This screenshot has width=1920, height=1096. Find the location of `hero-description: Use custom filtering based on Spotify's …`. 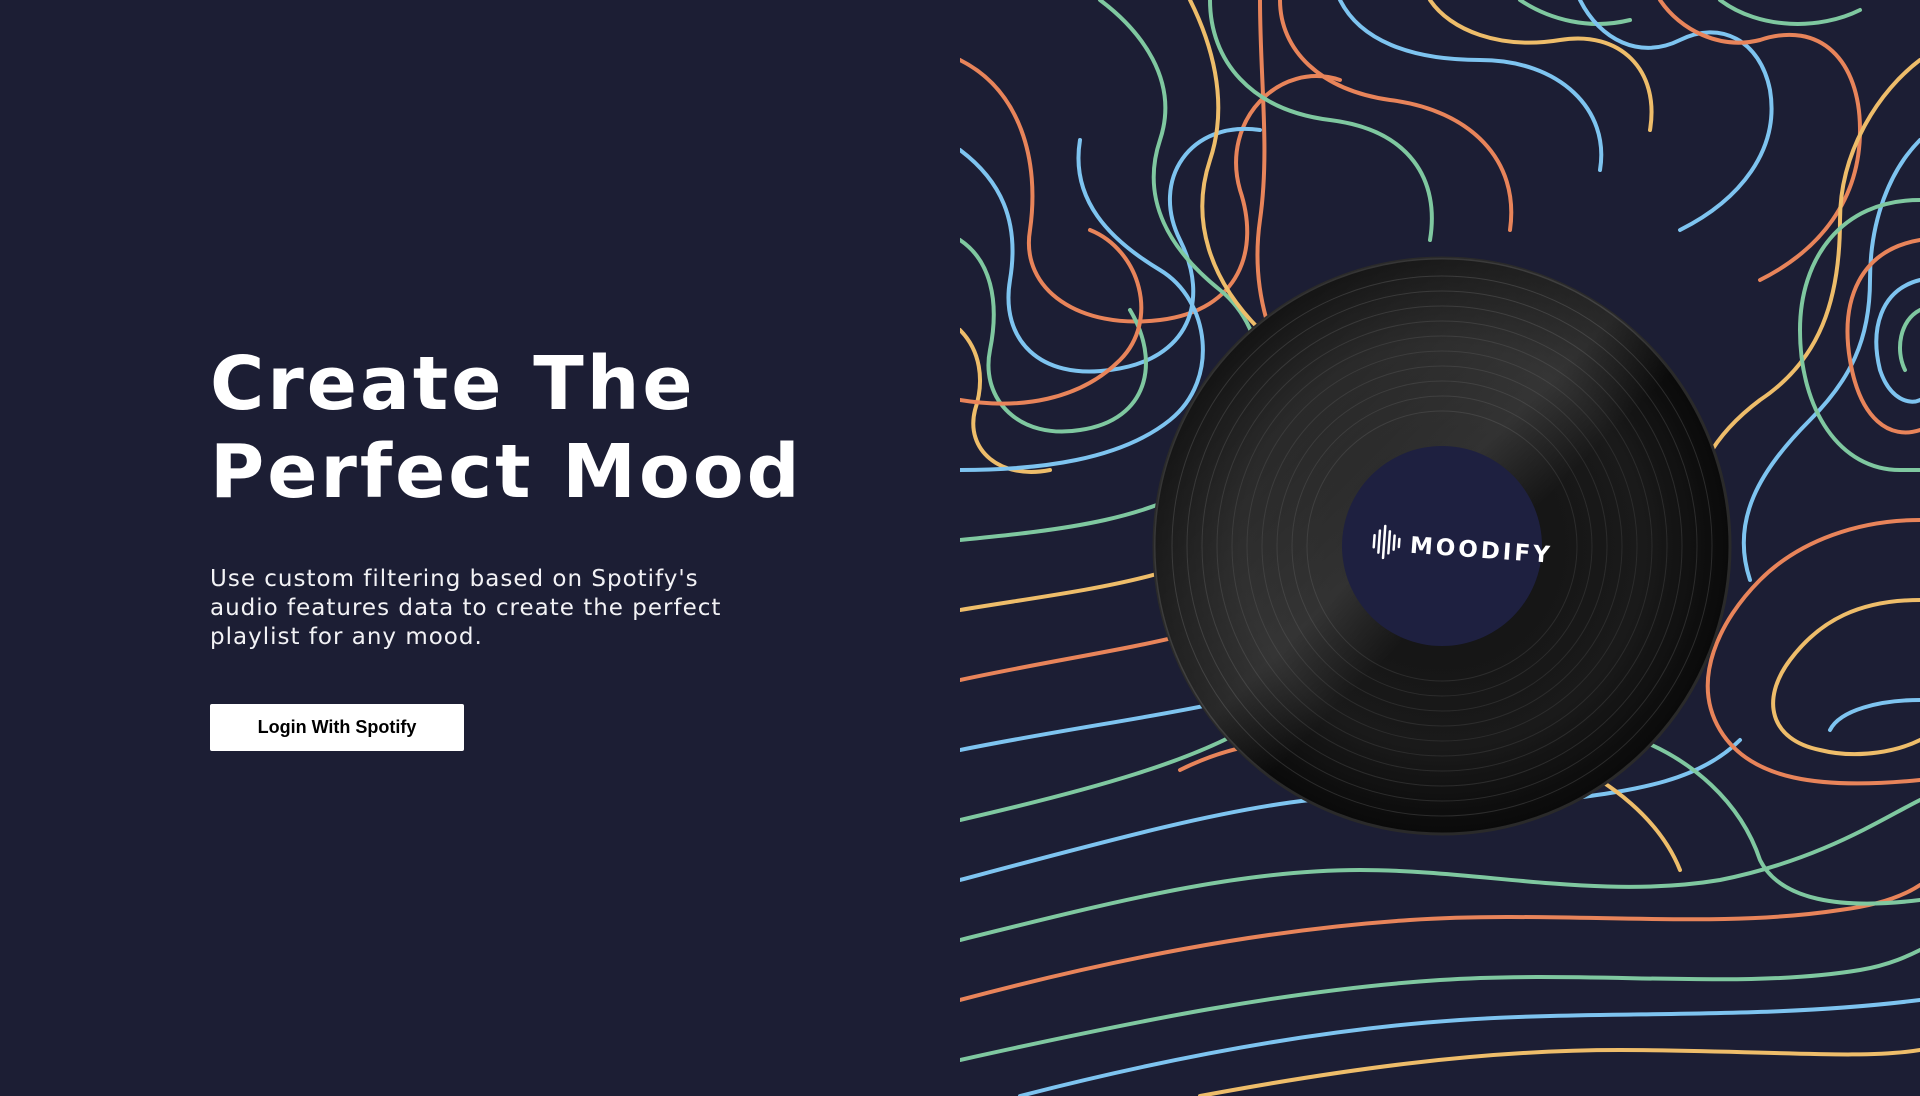

hero-description: Use custom filtering based on Spotify's … is located at coordinates (466, 608).